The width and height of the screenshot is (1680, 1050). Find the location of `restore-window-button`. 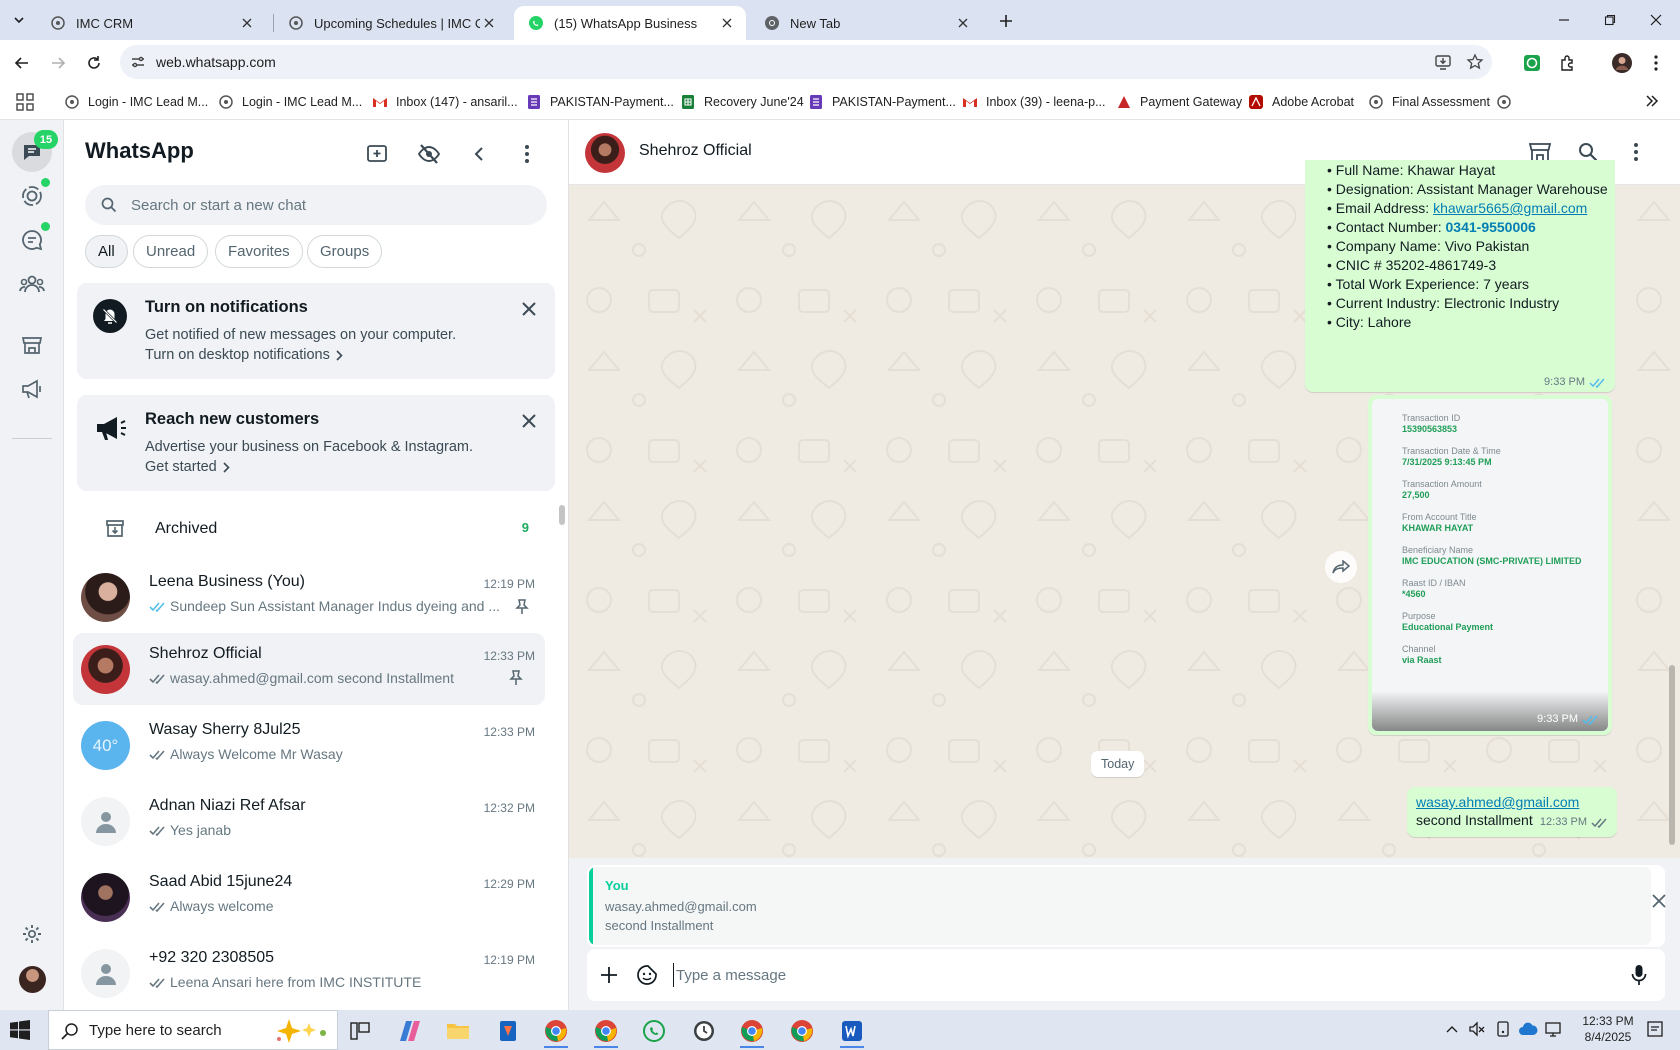

restore-window-button is located at coordinates (1610, 20).